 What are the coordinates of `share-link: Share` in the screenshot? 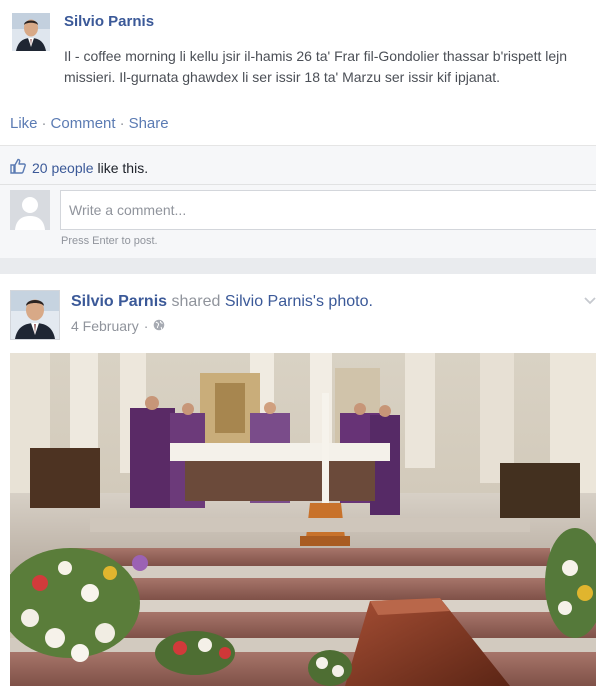 It's located at (149, 123).